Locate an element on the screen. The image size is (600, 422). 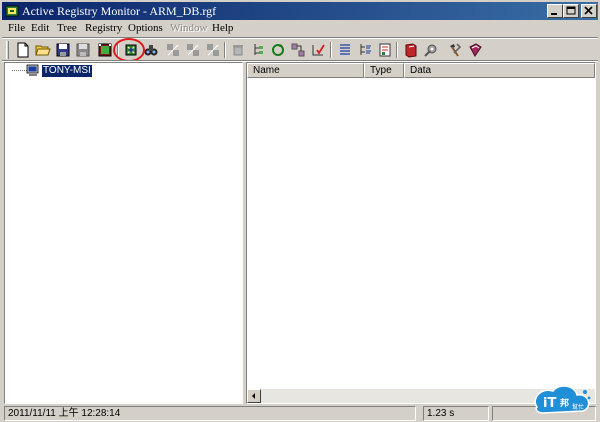
tree-check-button is located at coordinates (318, 50).